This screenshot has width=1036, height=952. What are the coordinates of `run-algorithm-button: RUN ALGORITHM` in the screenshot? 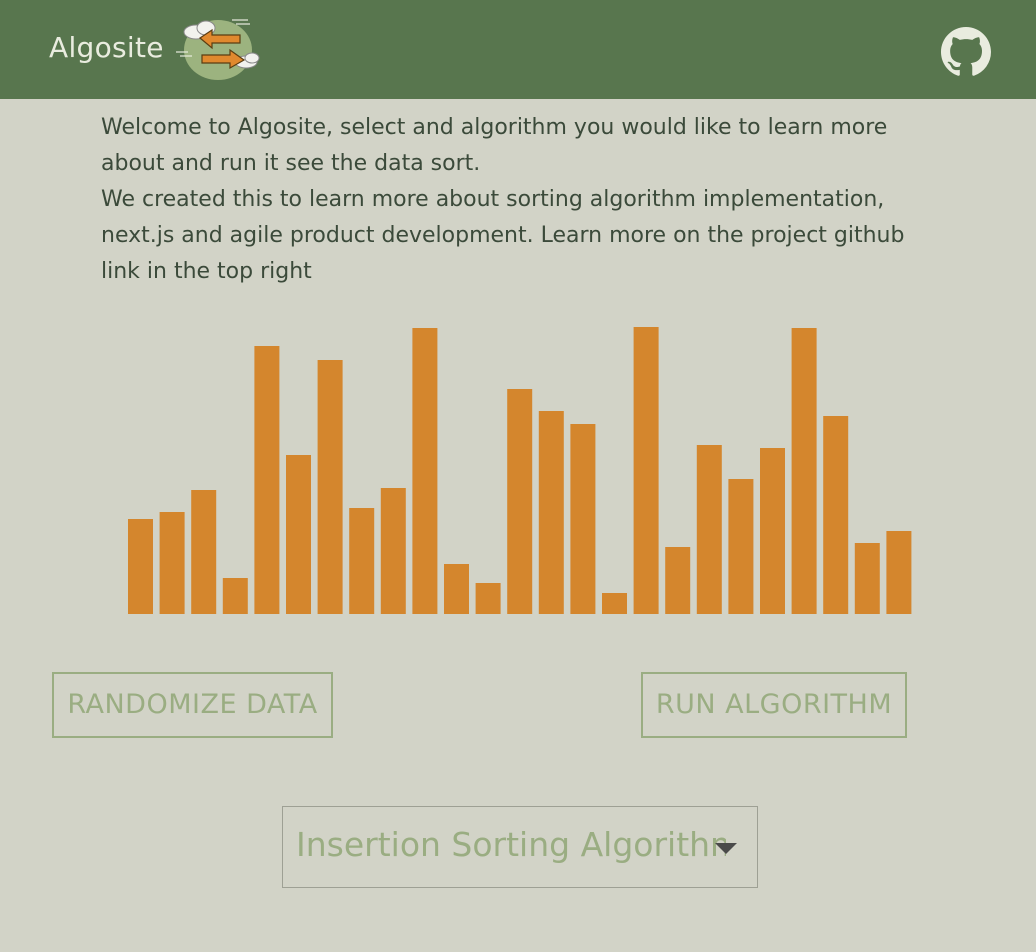 It's located at (774, 705).